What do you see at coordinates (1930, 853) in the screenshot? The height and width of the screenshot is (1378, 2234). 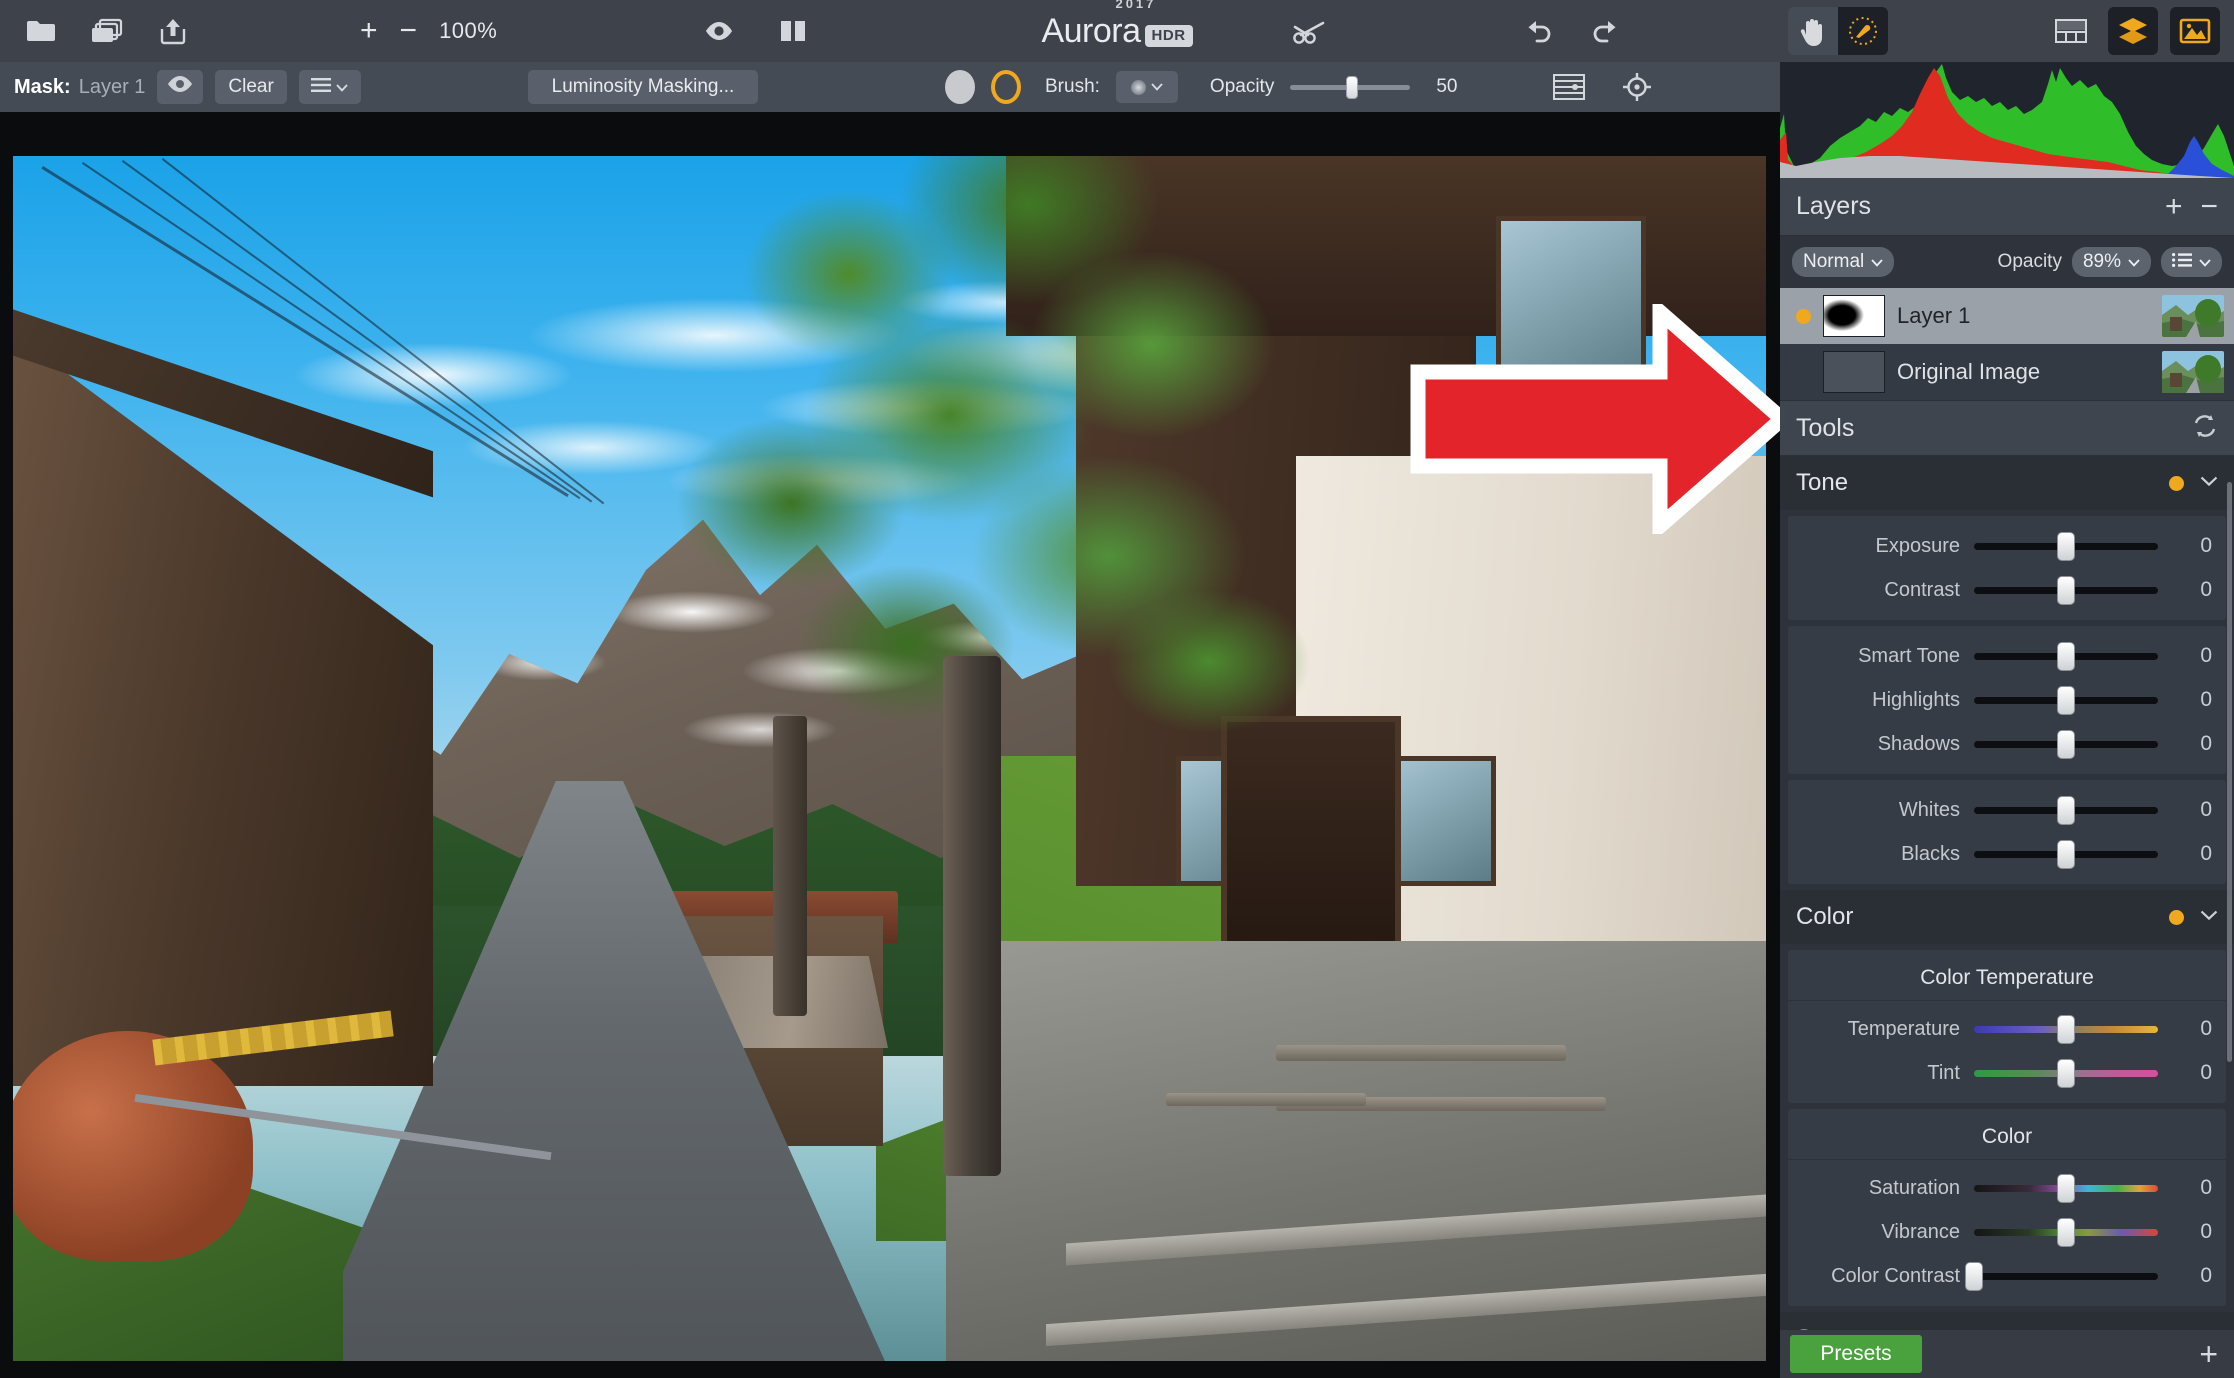 I see `slider-label: Blacks` at bounding box center [1930, 853].